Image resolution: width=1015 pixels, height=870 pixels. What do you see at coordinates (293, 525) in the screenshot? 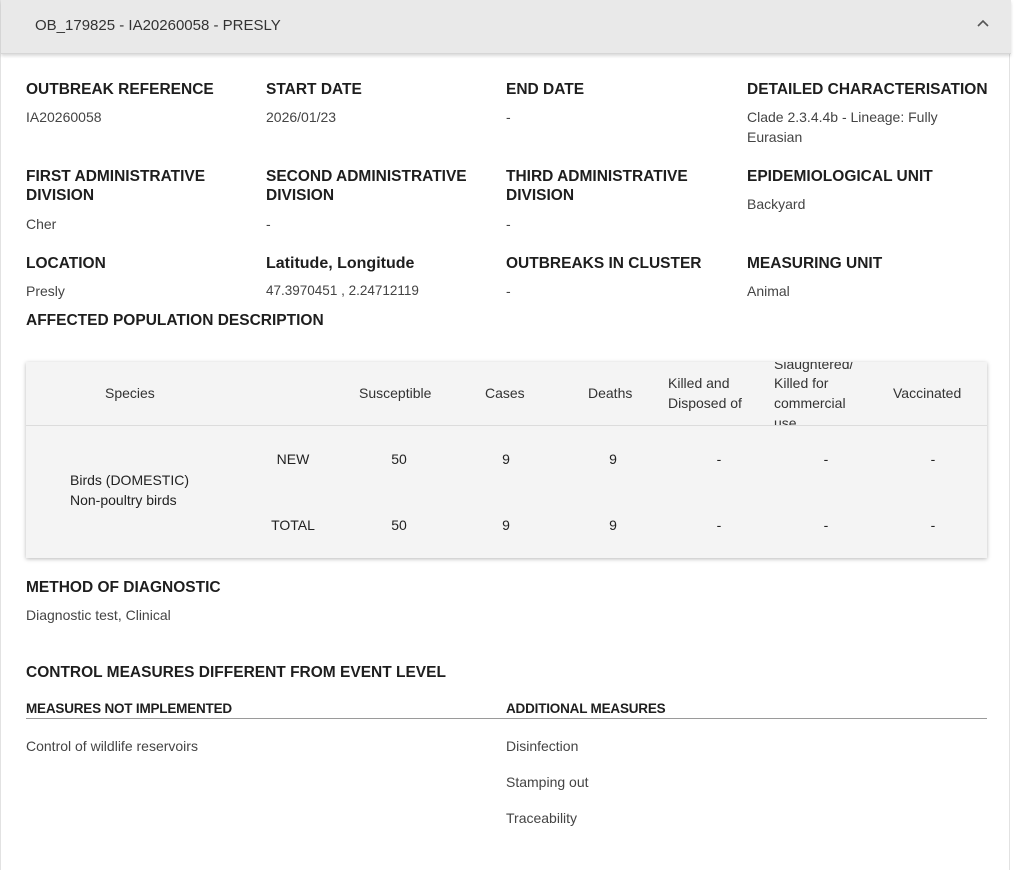
I see `row-type: TOTAL` at bounding box center [293, 525].